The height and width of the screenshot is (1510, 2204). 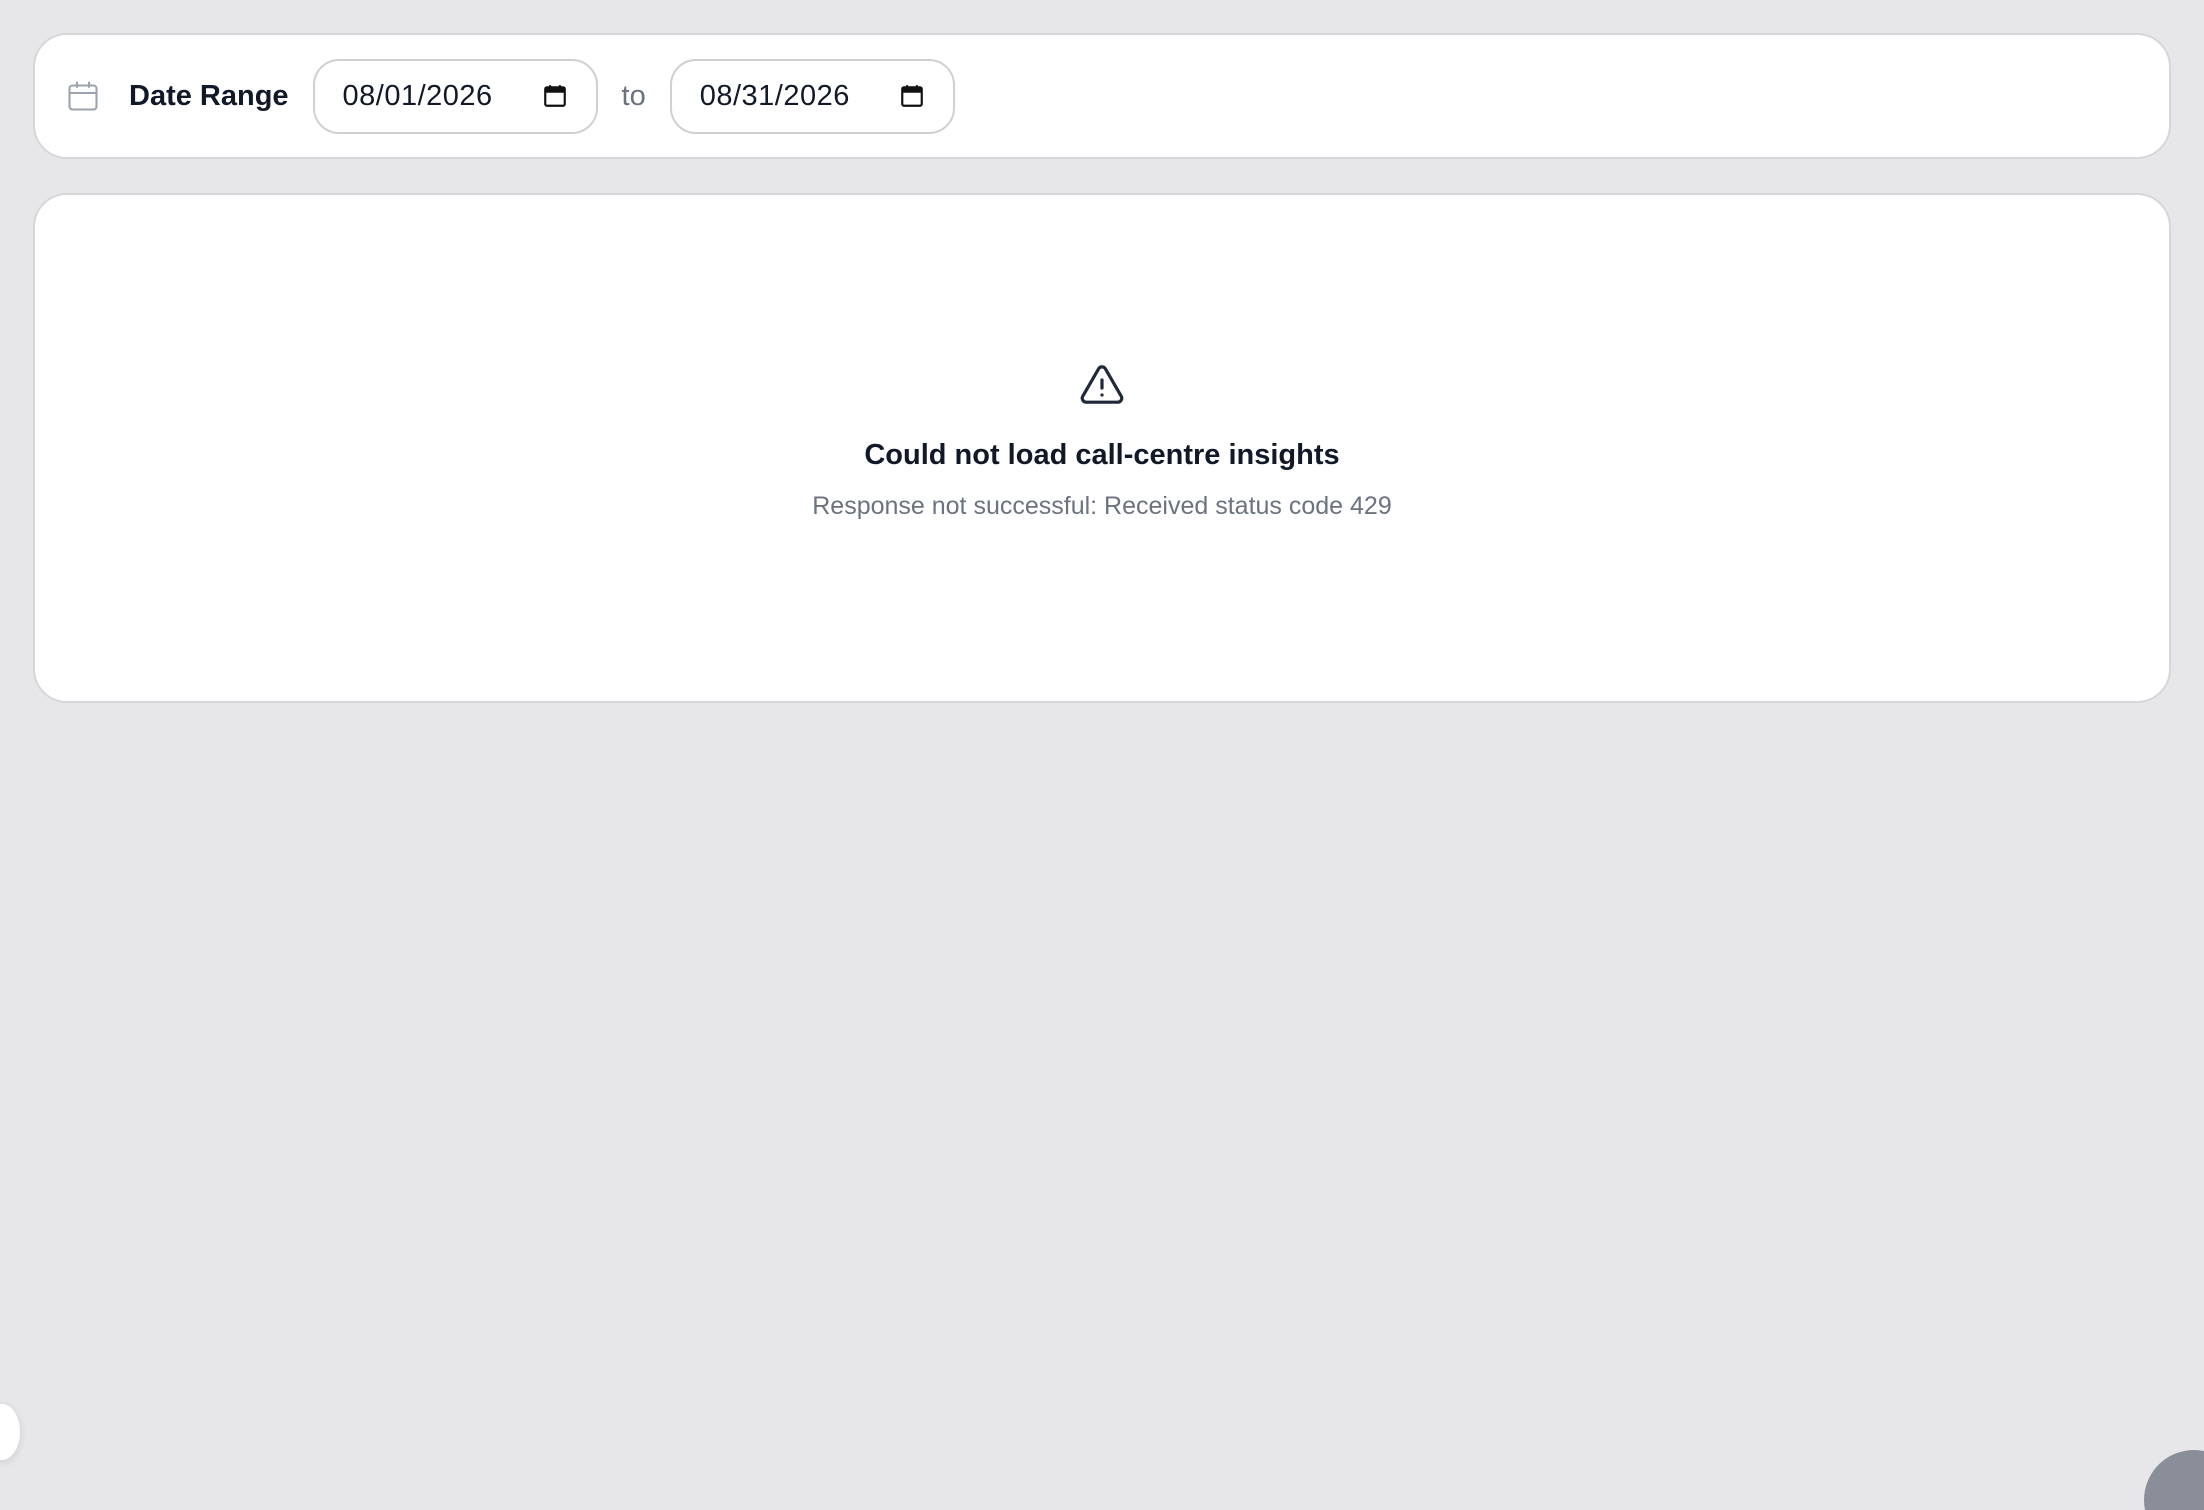 What do you see at coordinates (83, 96) in the screenshot?
I see `calendar-icon` at bounding box center [83, 96].